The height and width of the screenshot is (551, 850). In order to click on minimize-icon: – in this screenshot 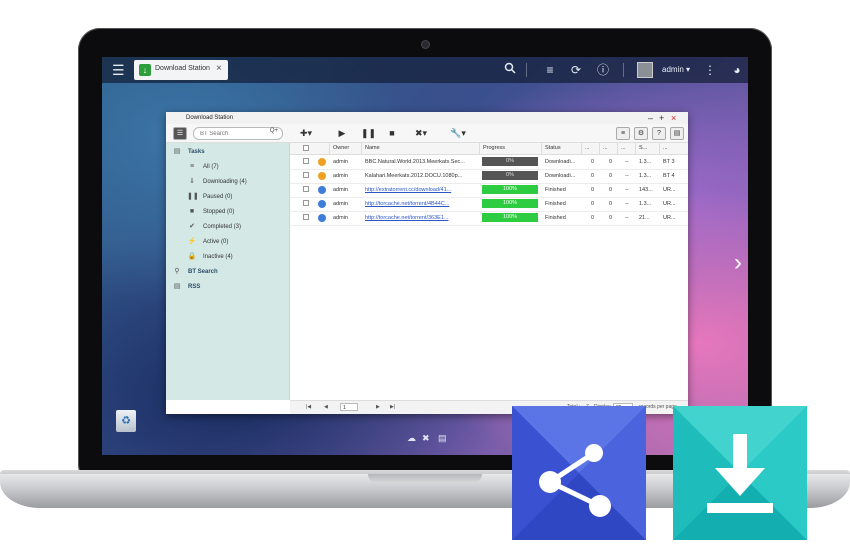, I will do `click(650, 118)`.